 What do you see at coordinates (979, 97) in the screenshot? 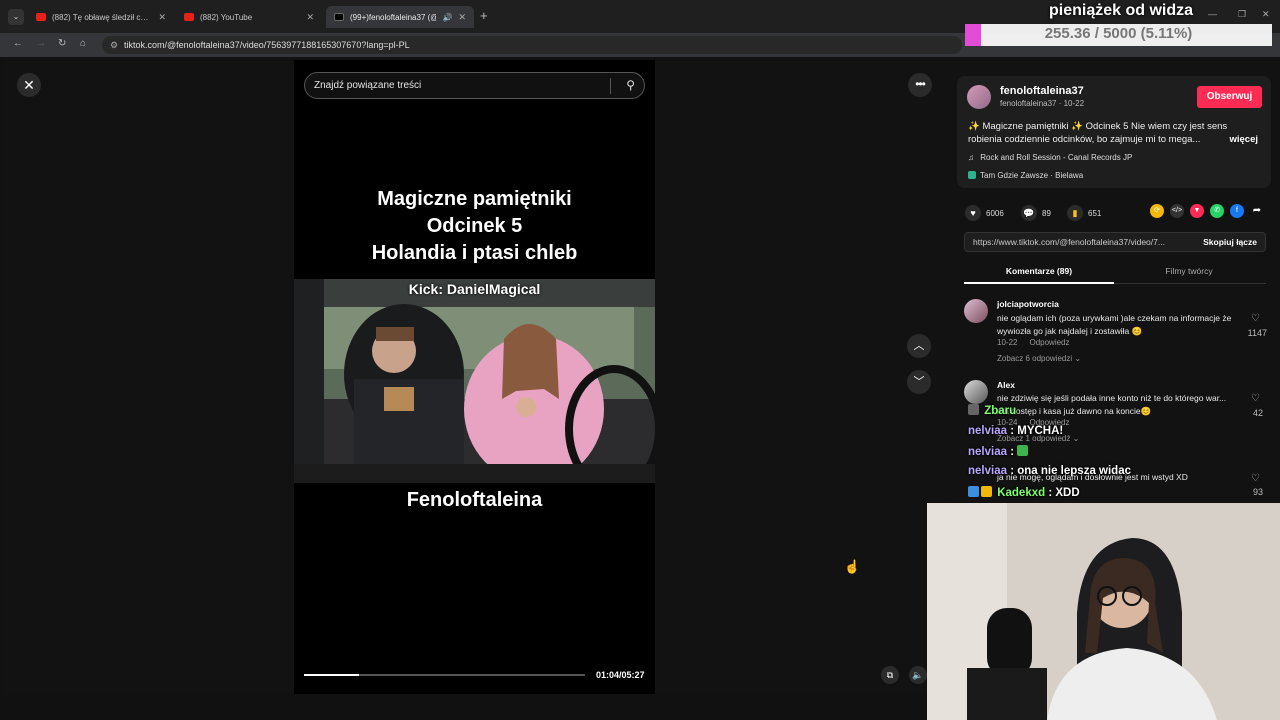
I see `author-avatar` at bounding box center [979, 97].